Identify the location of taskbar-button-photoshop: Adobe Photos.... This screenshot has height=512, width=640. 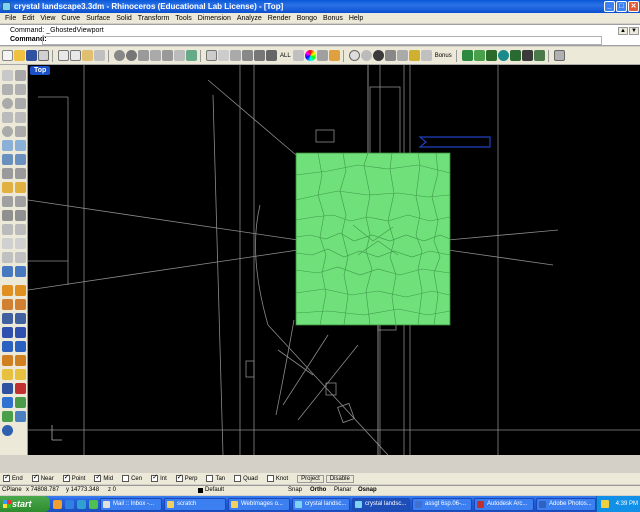
(566, 504).